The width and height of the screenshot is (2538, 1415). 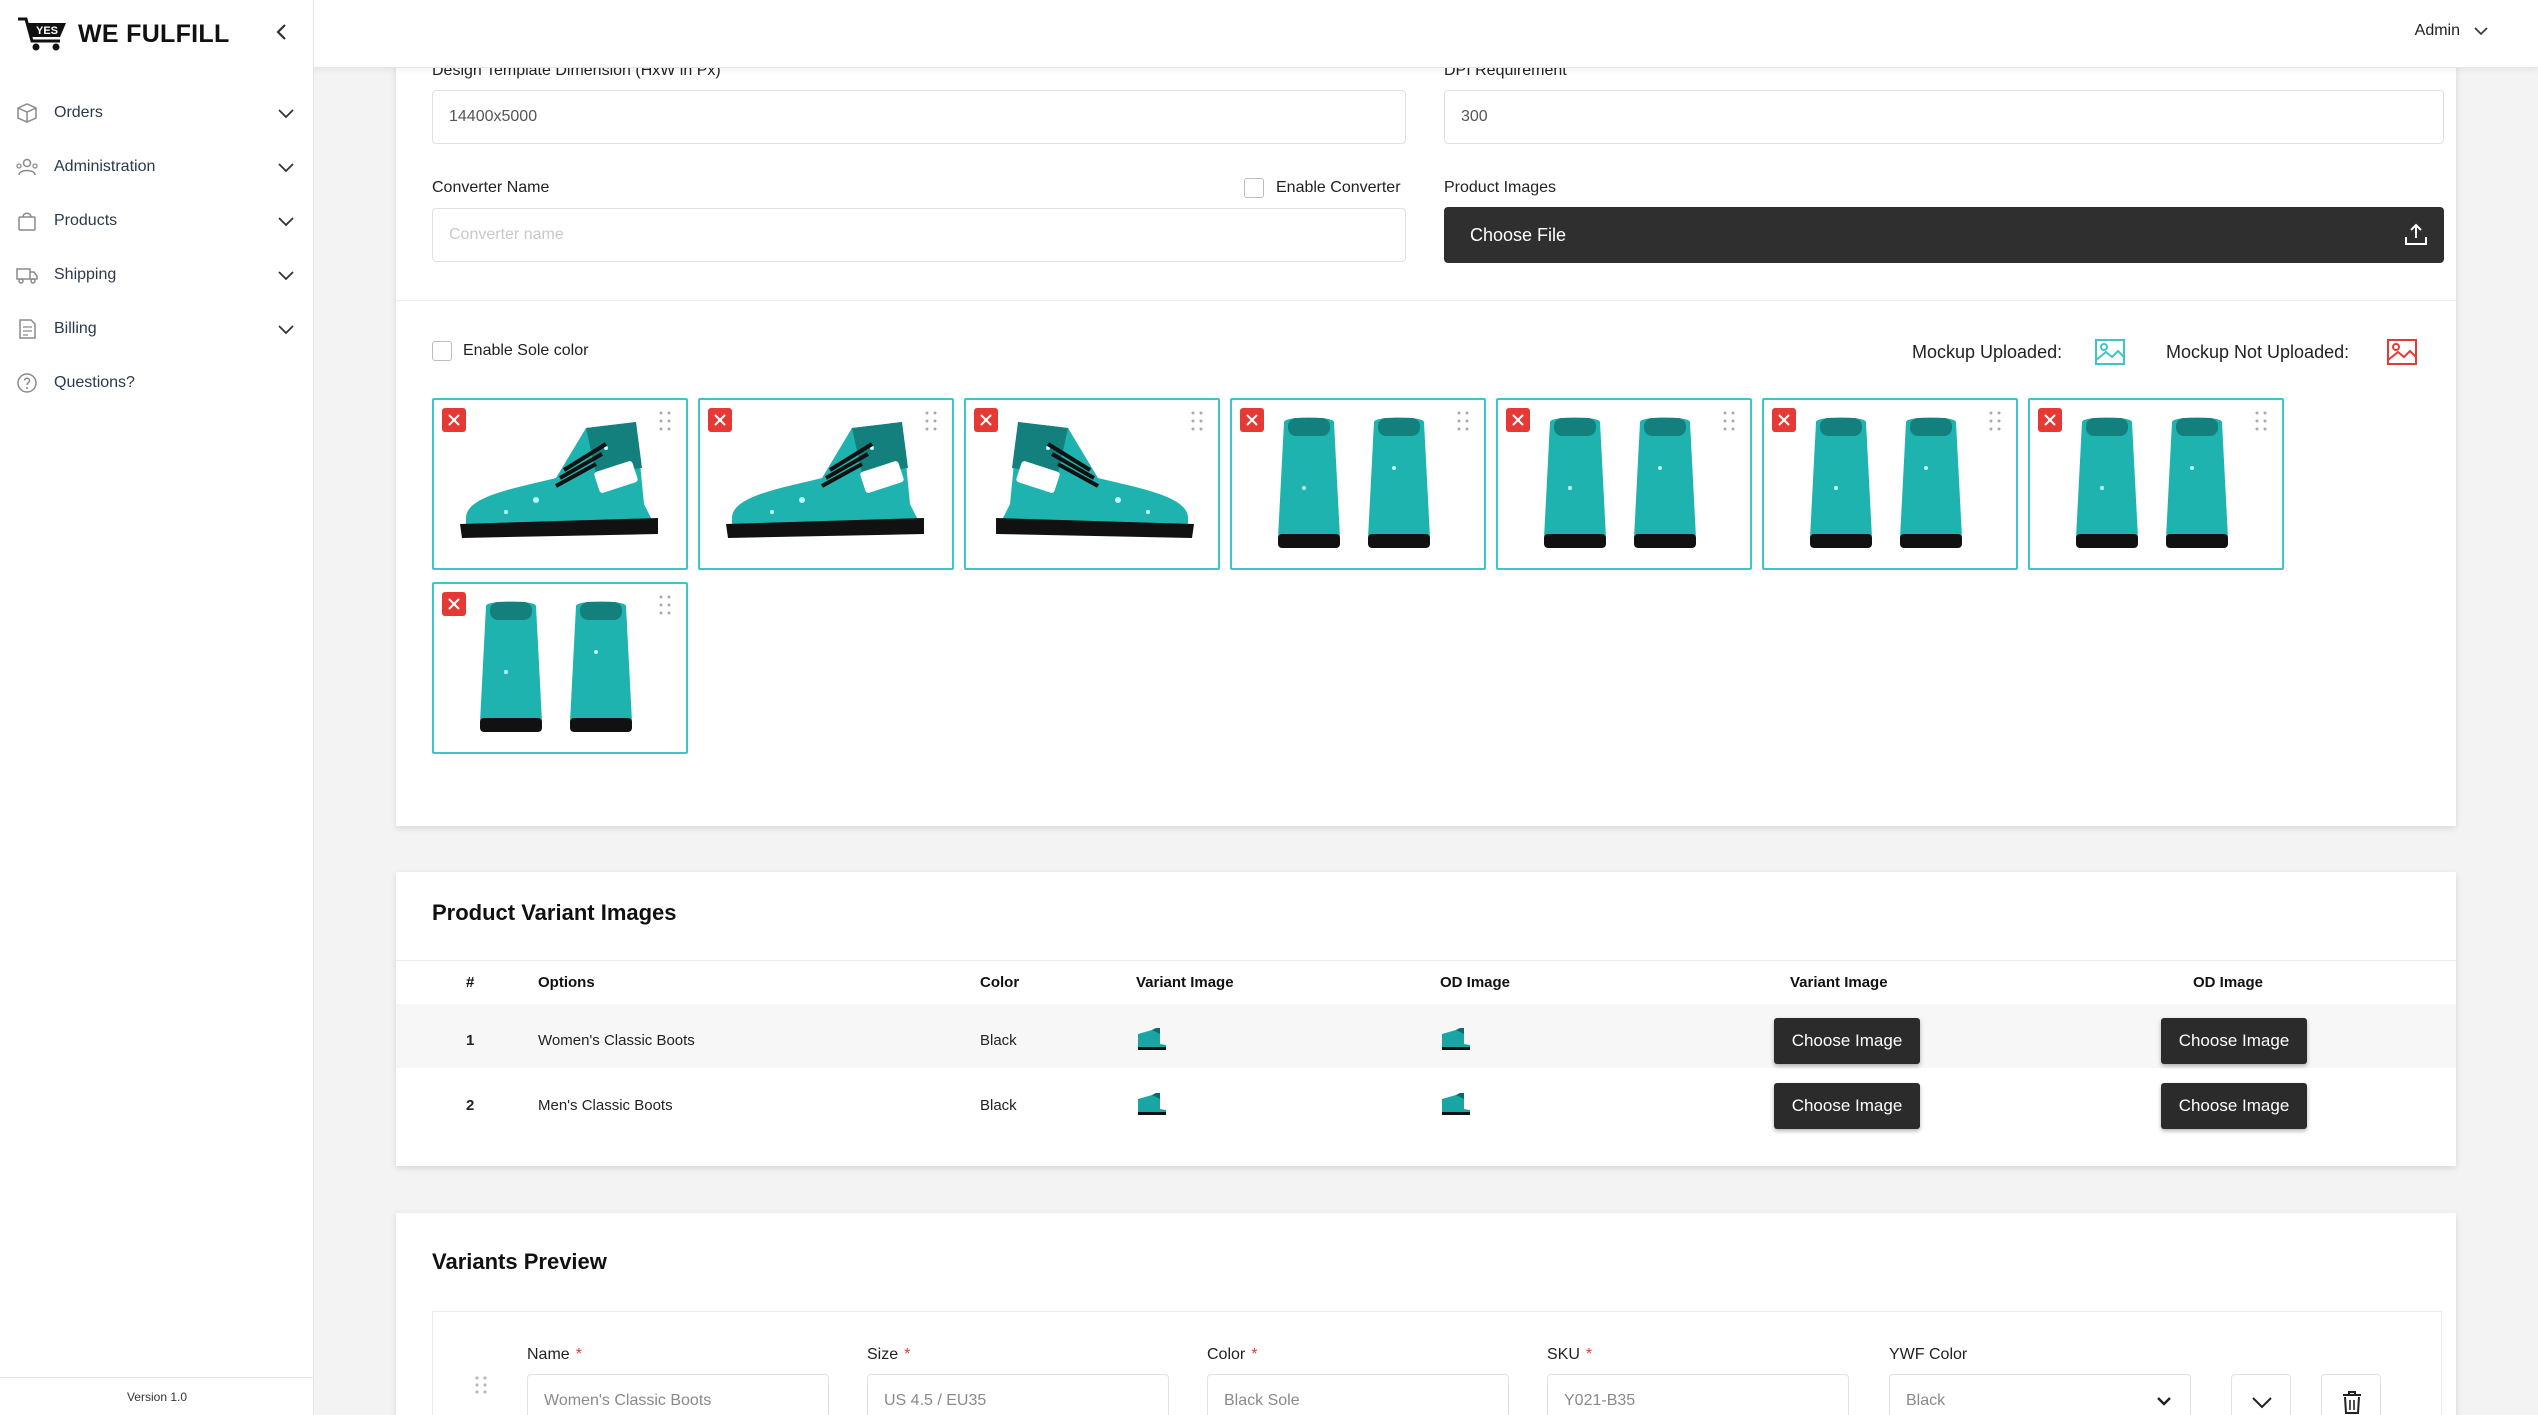 What do you see at coordinates (442, 351) in the screenshot?
I see `enable-sole-color-checkbox` at bounding box center [442, 351].